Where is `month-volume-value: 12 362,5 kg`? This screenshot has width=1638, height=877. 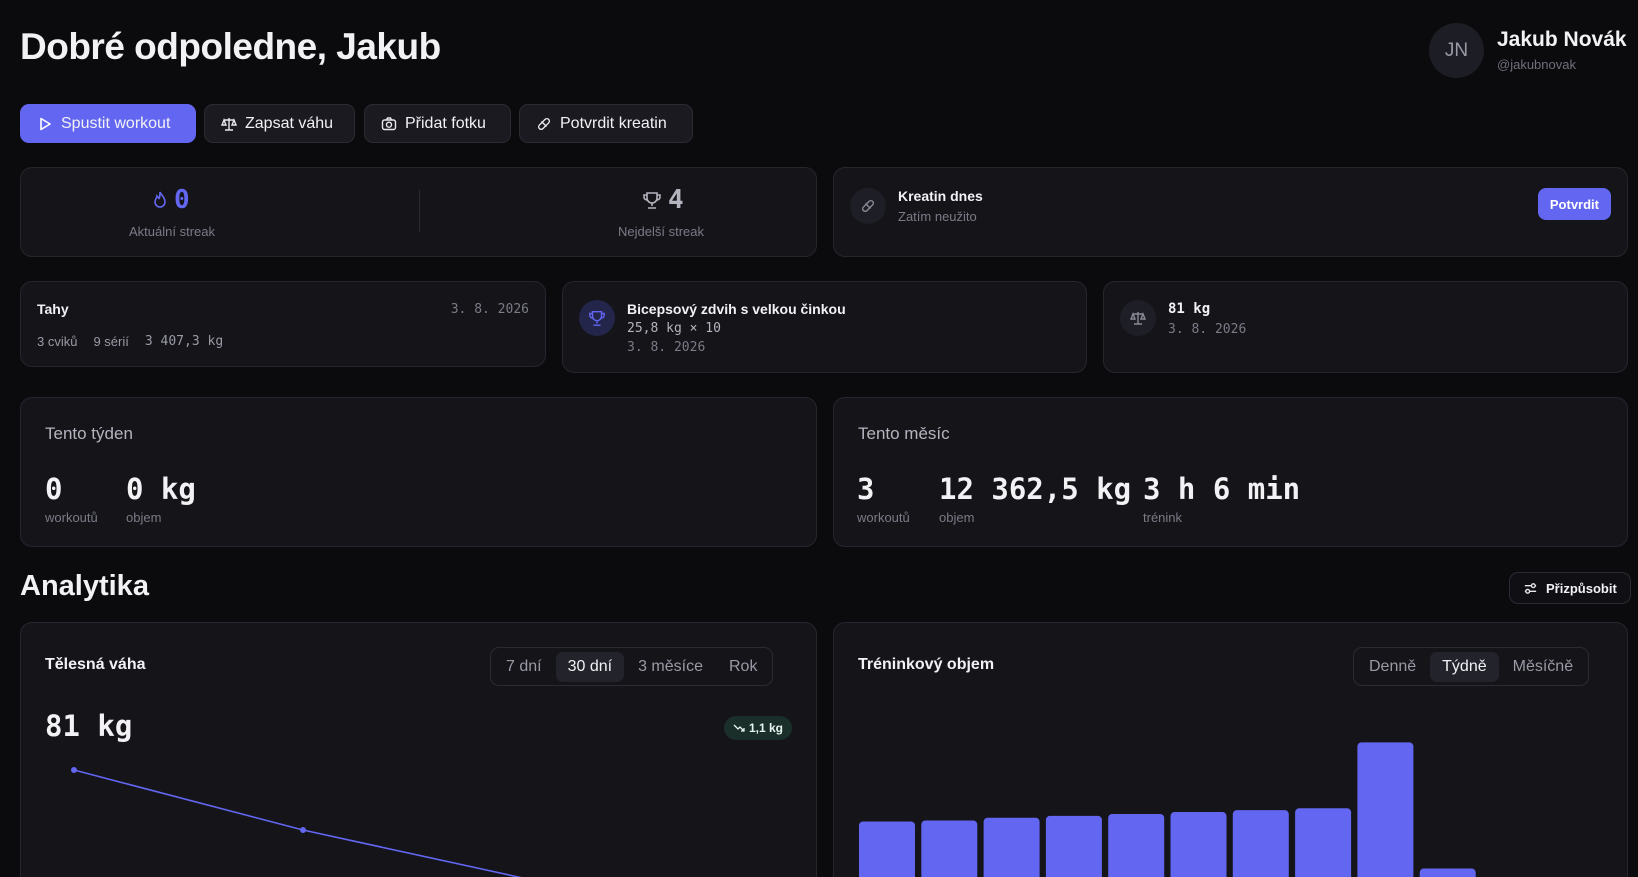 month-volume-value: 12 362,5 kg is located at coordinates (1035, 489).